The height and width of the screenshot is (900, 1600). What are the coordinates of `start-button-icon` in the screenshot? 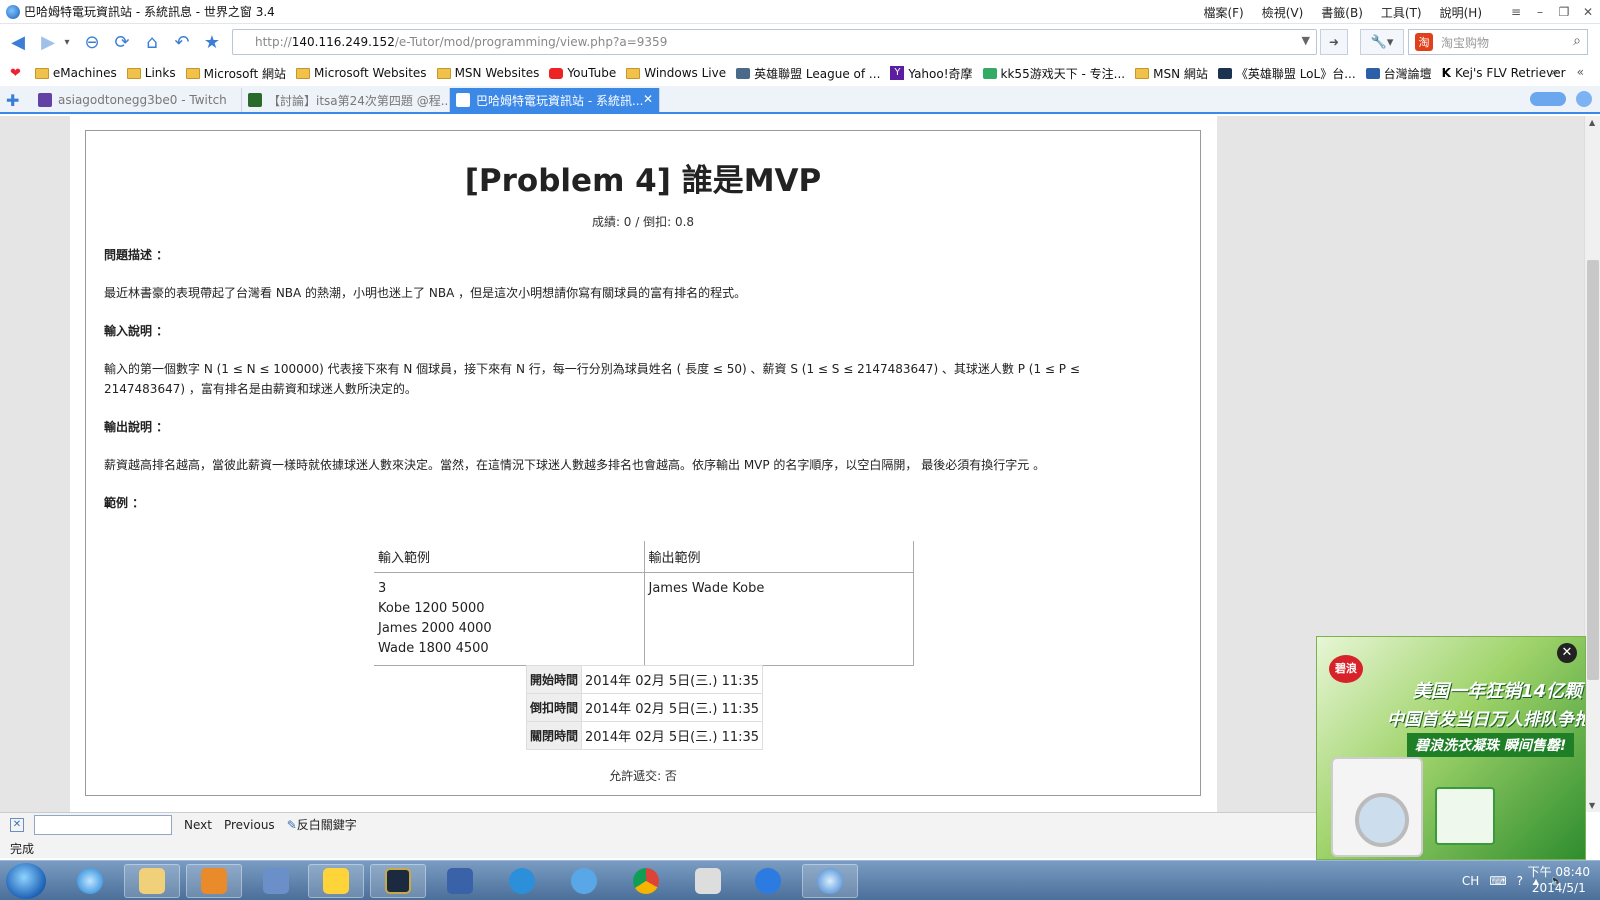 It's located at (26, 881).